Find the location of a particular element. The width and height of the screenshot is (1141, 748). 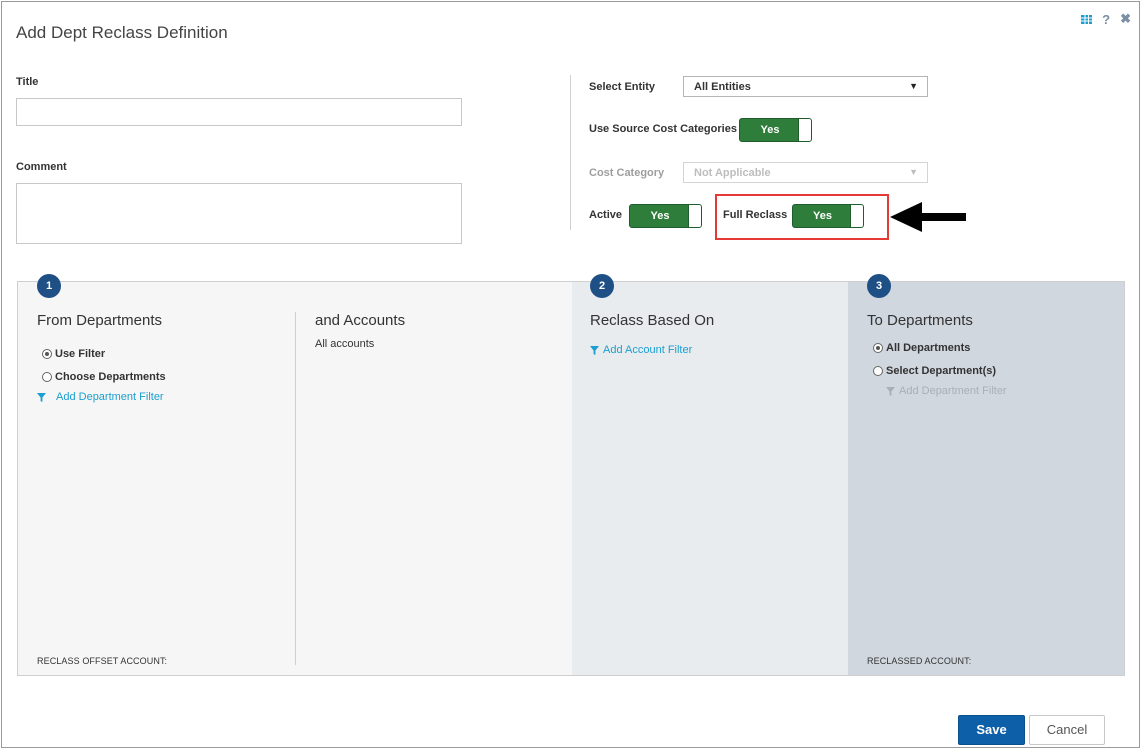

cost-category-label: Cost Category is located at coordinates (627, 173).